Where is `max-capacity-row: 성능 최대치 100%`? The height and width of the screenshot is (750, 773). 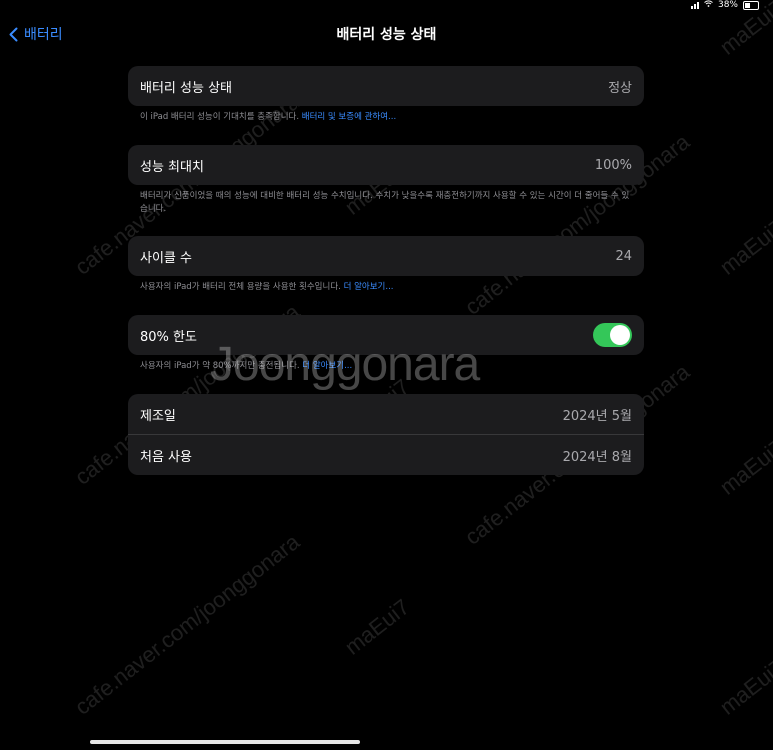
max-capacity-row: 성능 최대치 100% is located at coordinates (386, 165).